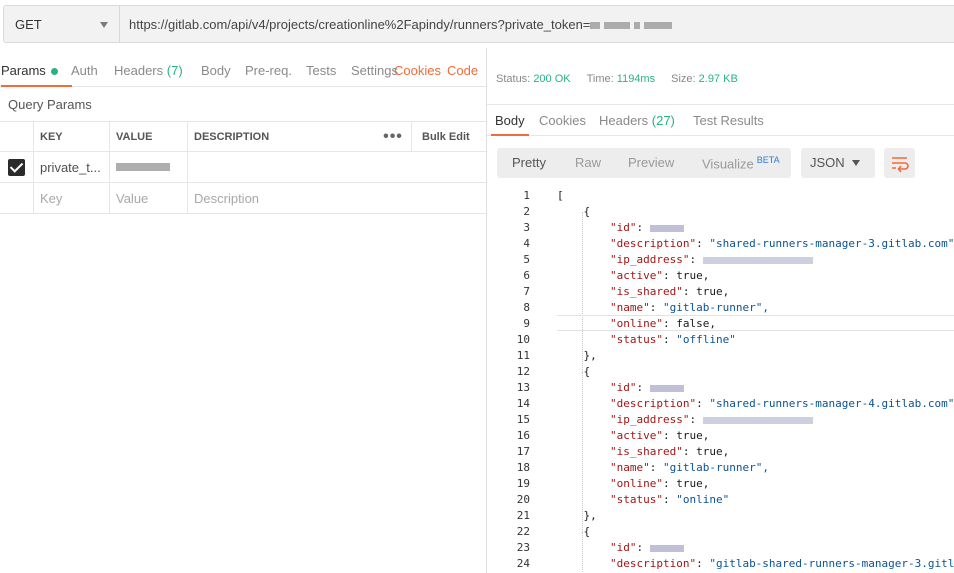 Image resolution: width=954 pixels, height=573 pixels. What do you see at coordinates (523, 435) in the screenshot?
I see `line-number: 16` at bounding box center [523, 435].